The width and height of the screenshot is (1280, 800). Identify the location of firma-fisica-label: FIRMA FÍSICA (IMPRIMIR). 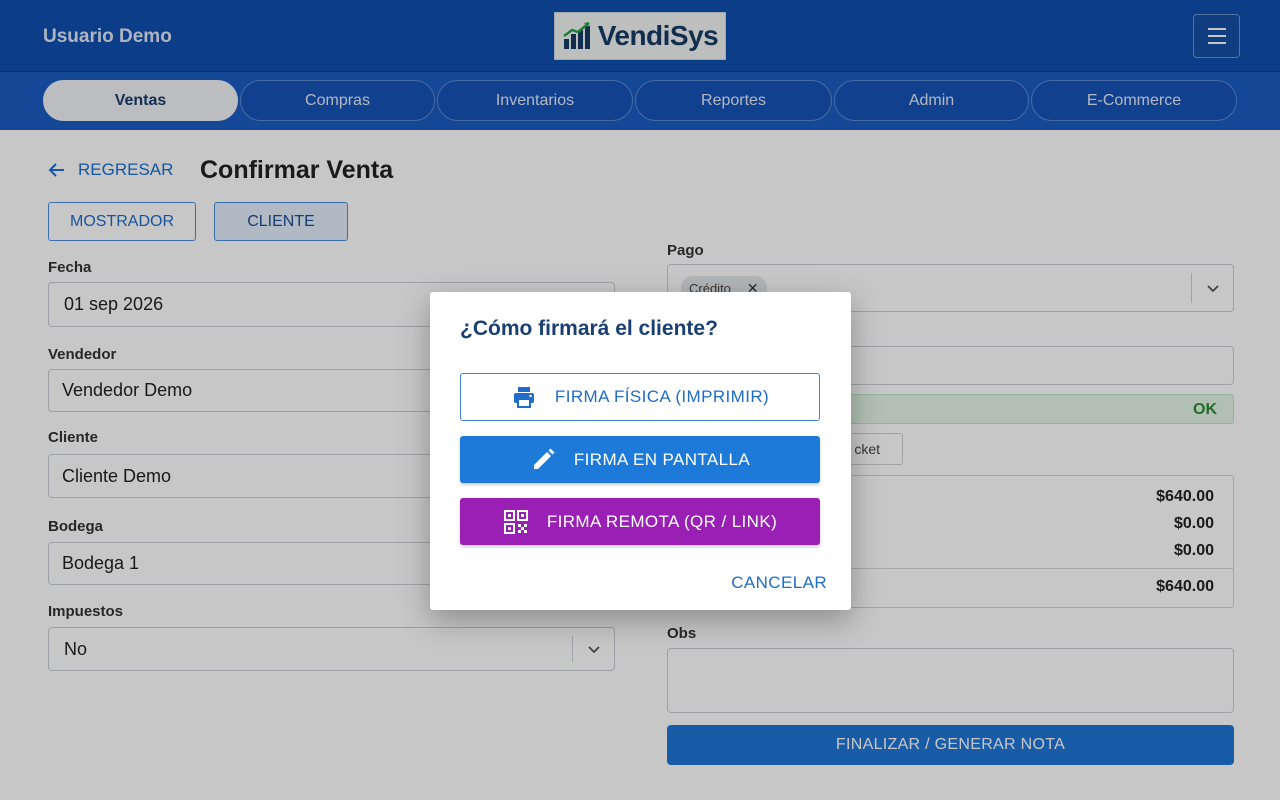
(662, 396).